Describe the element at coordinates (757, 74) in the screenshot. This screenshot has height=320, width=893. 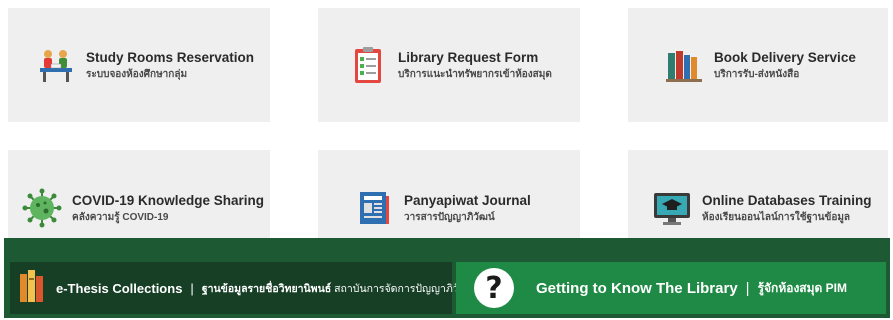
I see `card-subtitle: บริการรับ-ส่งหนังสือ` at that location.